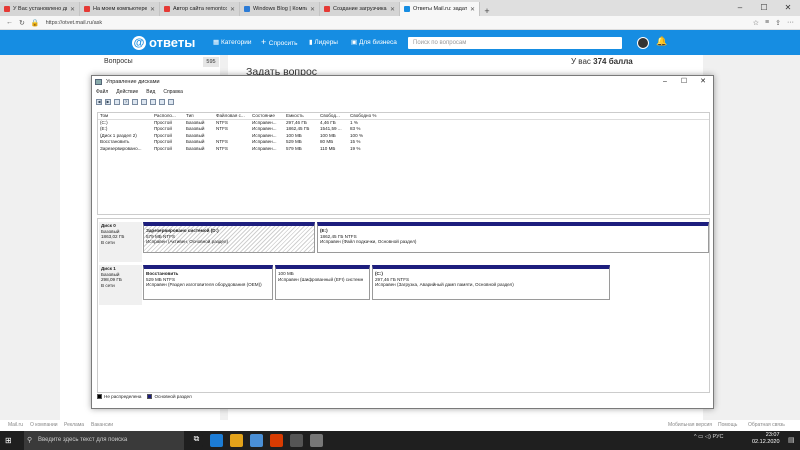 The height and width of the screenshot is (450, 800). Describe the element at coordinates (767, 22) in the screenshot. I see `reading-list-icon: ≡` at that location.